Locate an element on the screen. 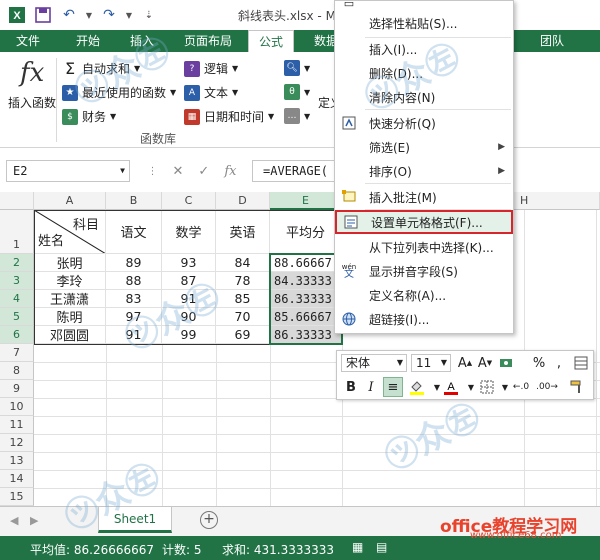  text-functions-button: A 文本 ▼ is located at coordinates (211, 92).